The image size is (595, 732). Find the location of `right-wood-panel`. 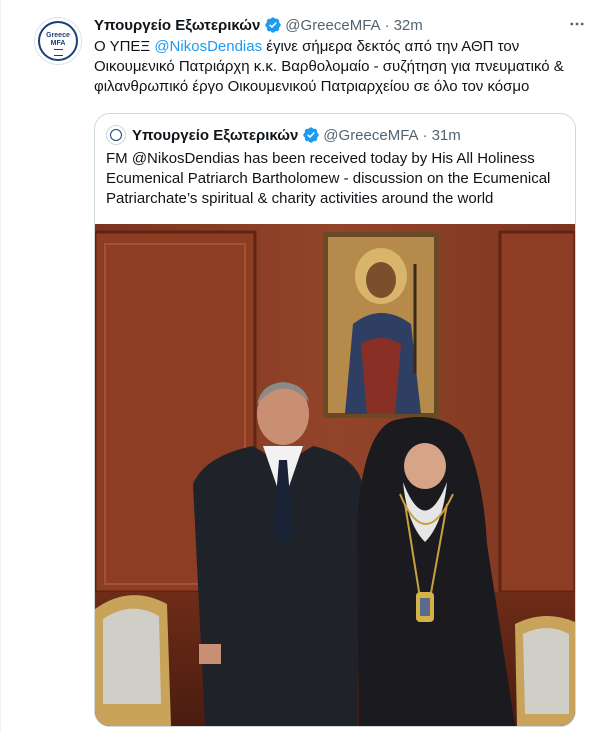

right-wood-panel is located at coordinates (536, 412).